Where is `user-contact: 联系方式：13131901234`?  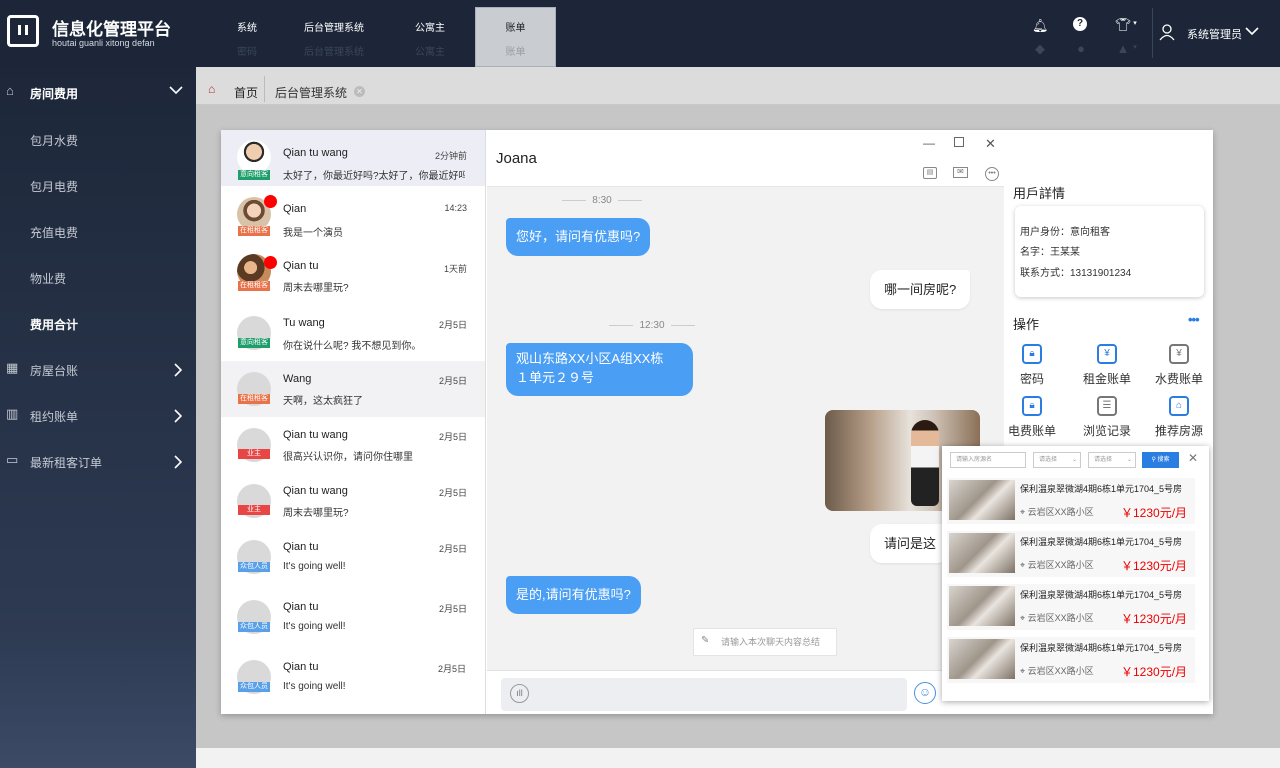 user-contact: 联系方式：13131901234 is located at coordinates (1076, 273).